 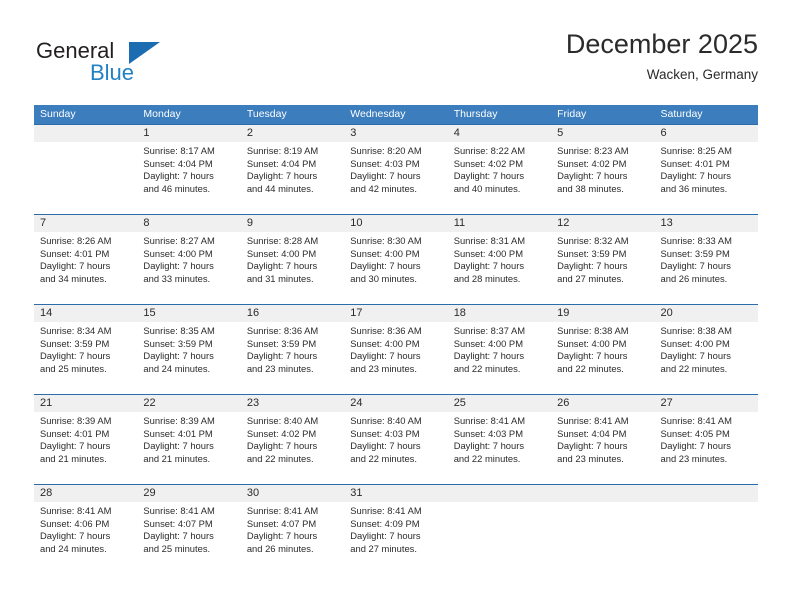 What do you see at coordinates (666, 403) in the screenshot?
I see `day-number: 27` at bounding box center [666, 403].